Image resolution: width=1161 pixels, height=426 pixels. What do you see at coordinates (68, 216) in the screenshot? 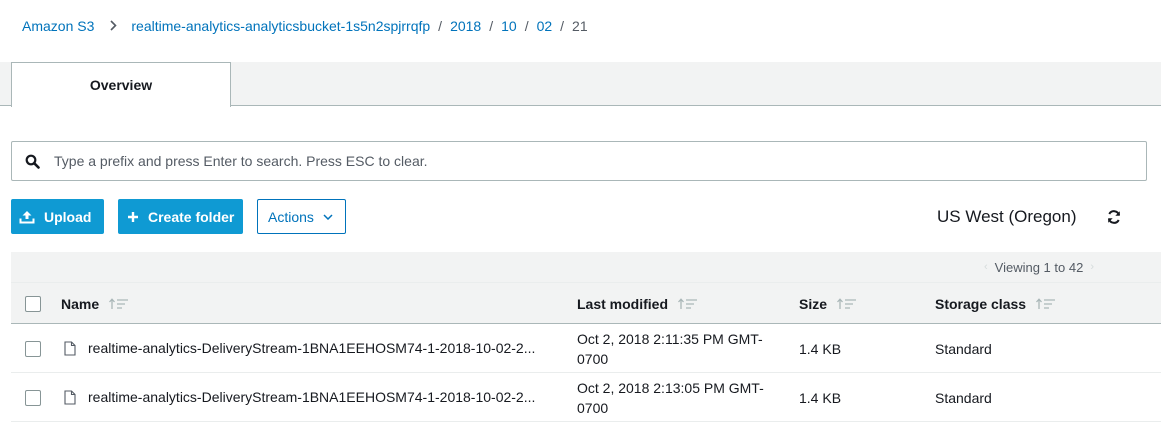
I see `upload-button-label: Upload` at bounding box center [68, 216].